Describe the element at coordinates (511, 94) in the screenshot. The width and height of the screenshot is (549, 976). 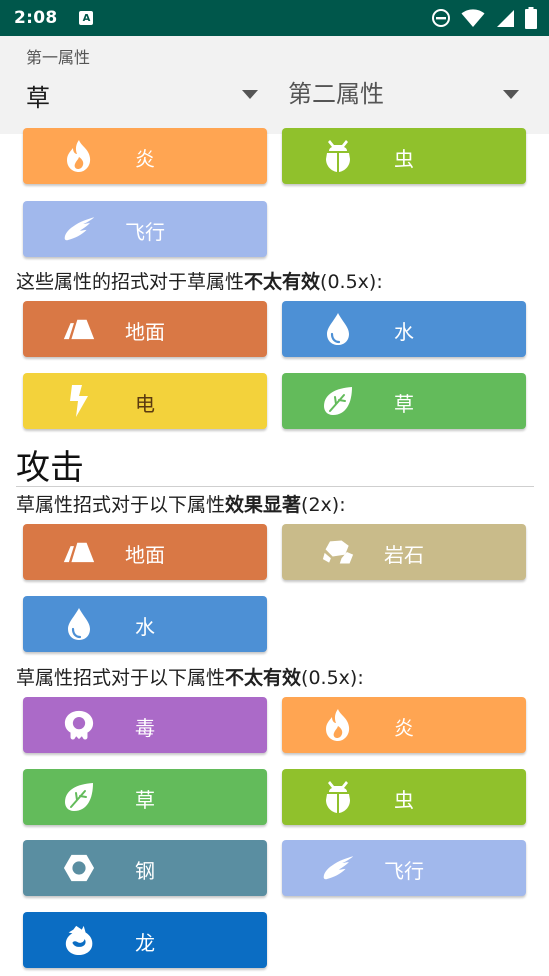
I see `second-type-dropdown-arrow-icon` at that location.